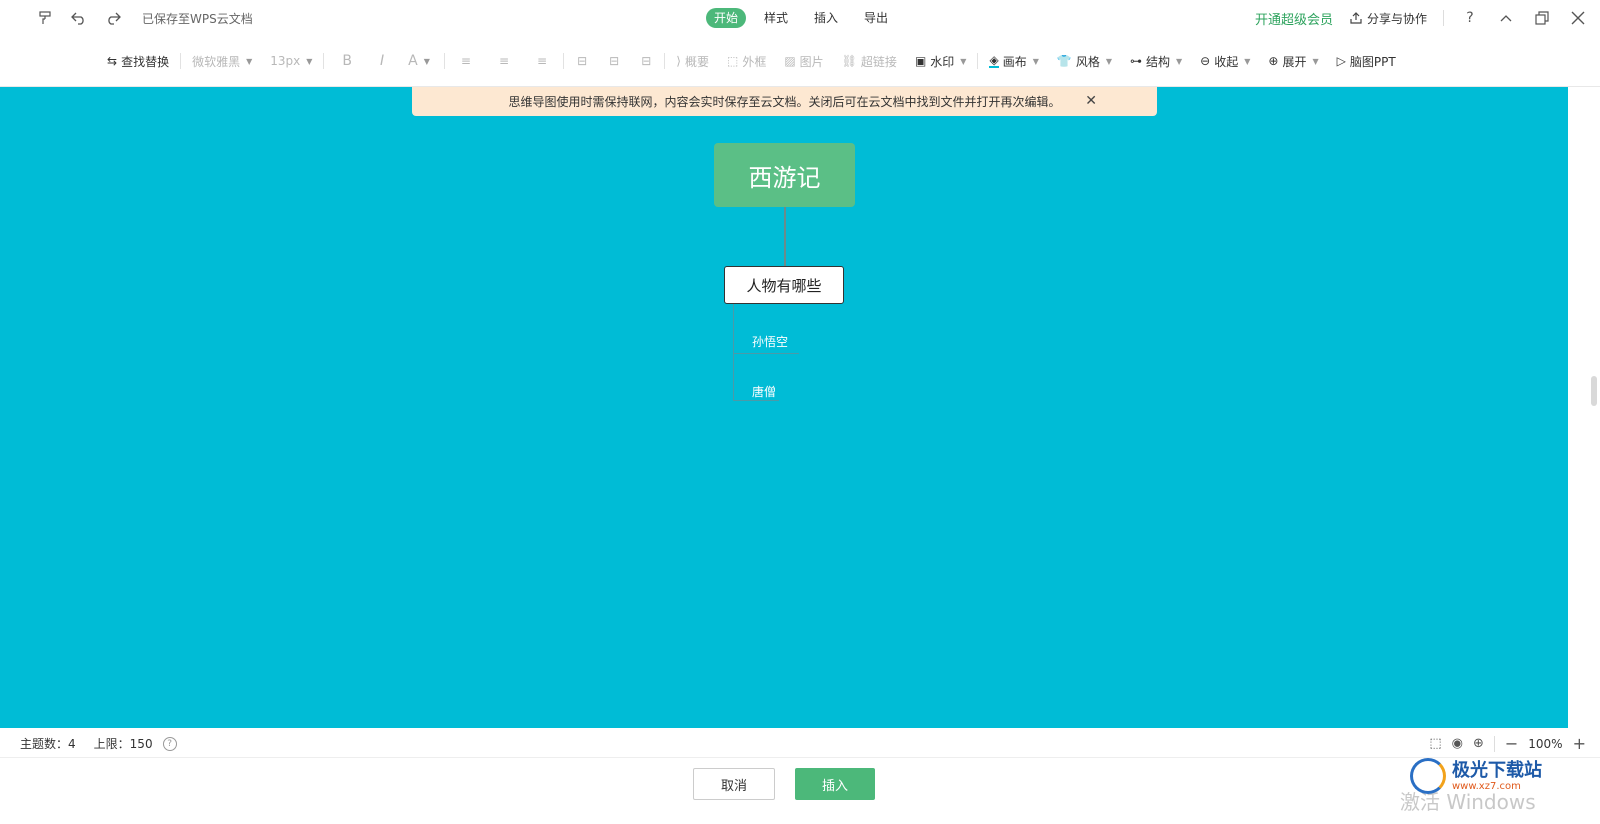 This screenshot has width=1600, height=824. What do you see at coordinates (732, 61) in the screenshot?
I see `frame-icon: ⬚` at bounding box center [732, 61].